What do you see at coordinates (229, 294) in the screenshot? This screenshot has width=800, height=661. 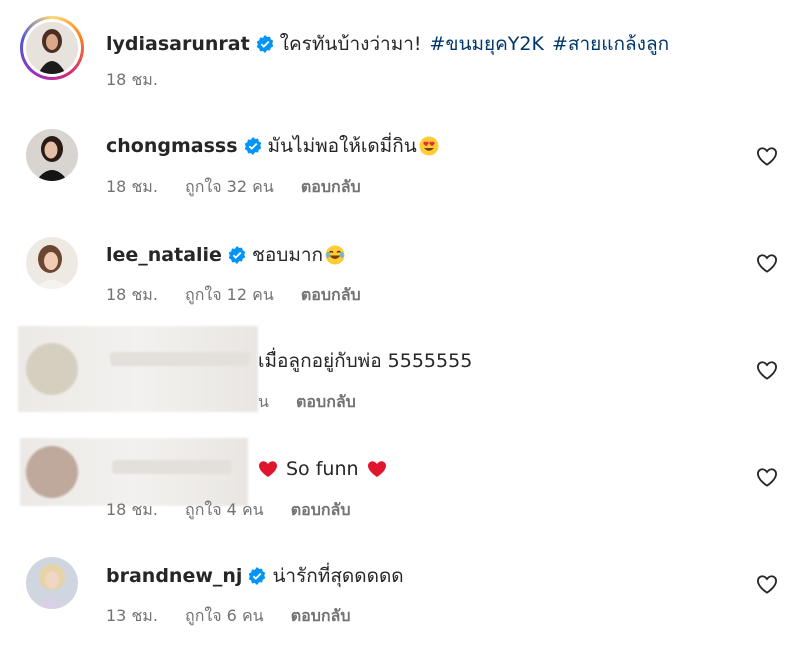 I see `comment-likes: ถูกใจ 12 คน` at bounding box center [229, 294].